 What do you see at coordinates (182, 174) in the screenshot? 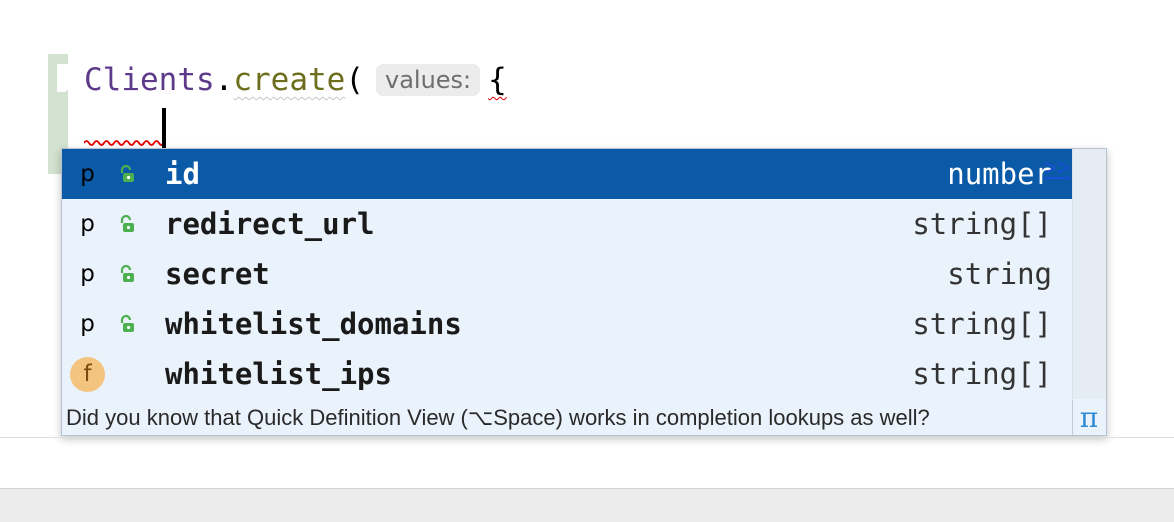
I see `completion-item-name: id` at bounding box center [182, 174].